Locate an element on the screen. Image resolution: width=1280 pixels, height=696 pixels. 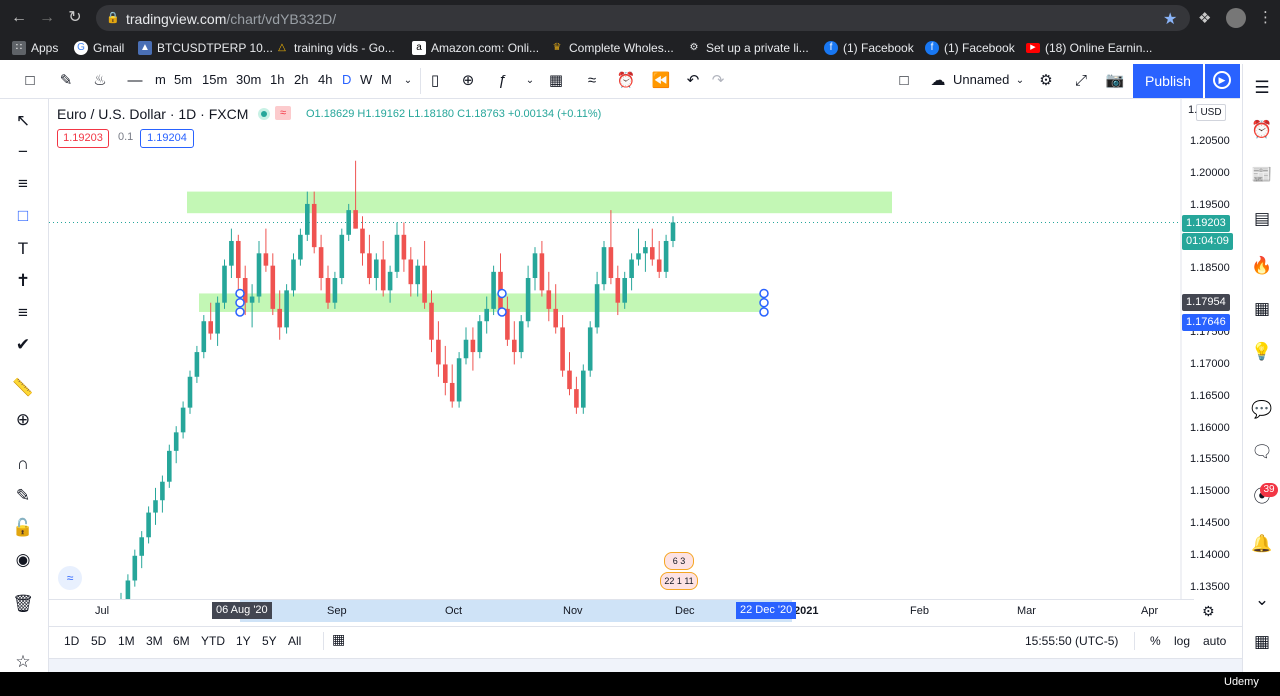
log-scale-toggle: log is located at coordinates (1182, 641).